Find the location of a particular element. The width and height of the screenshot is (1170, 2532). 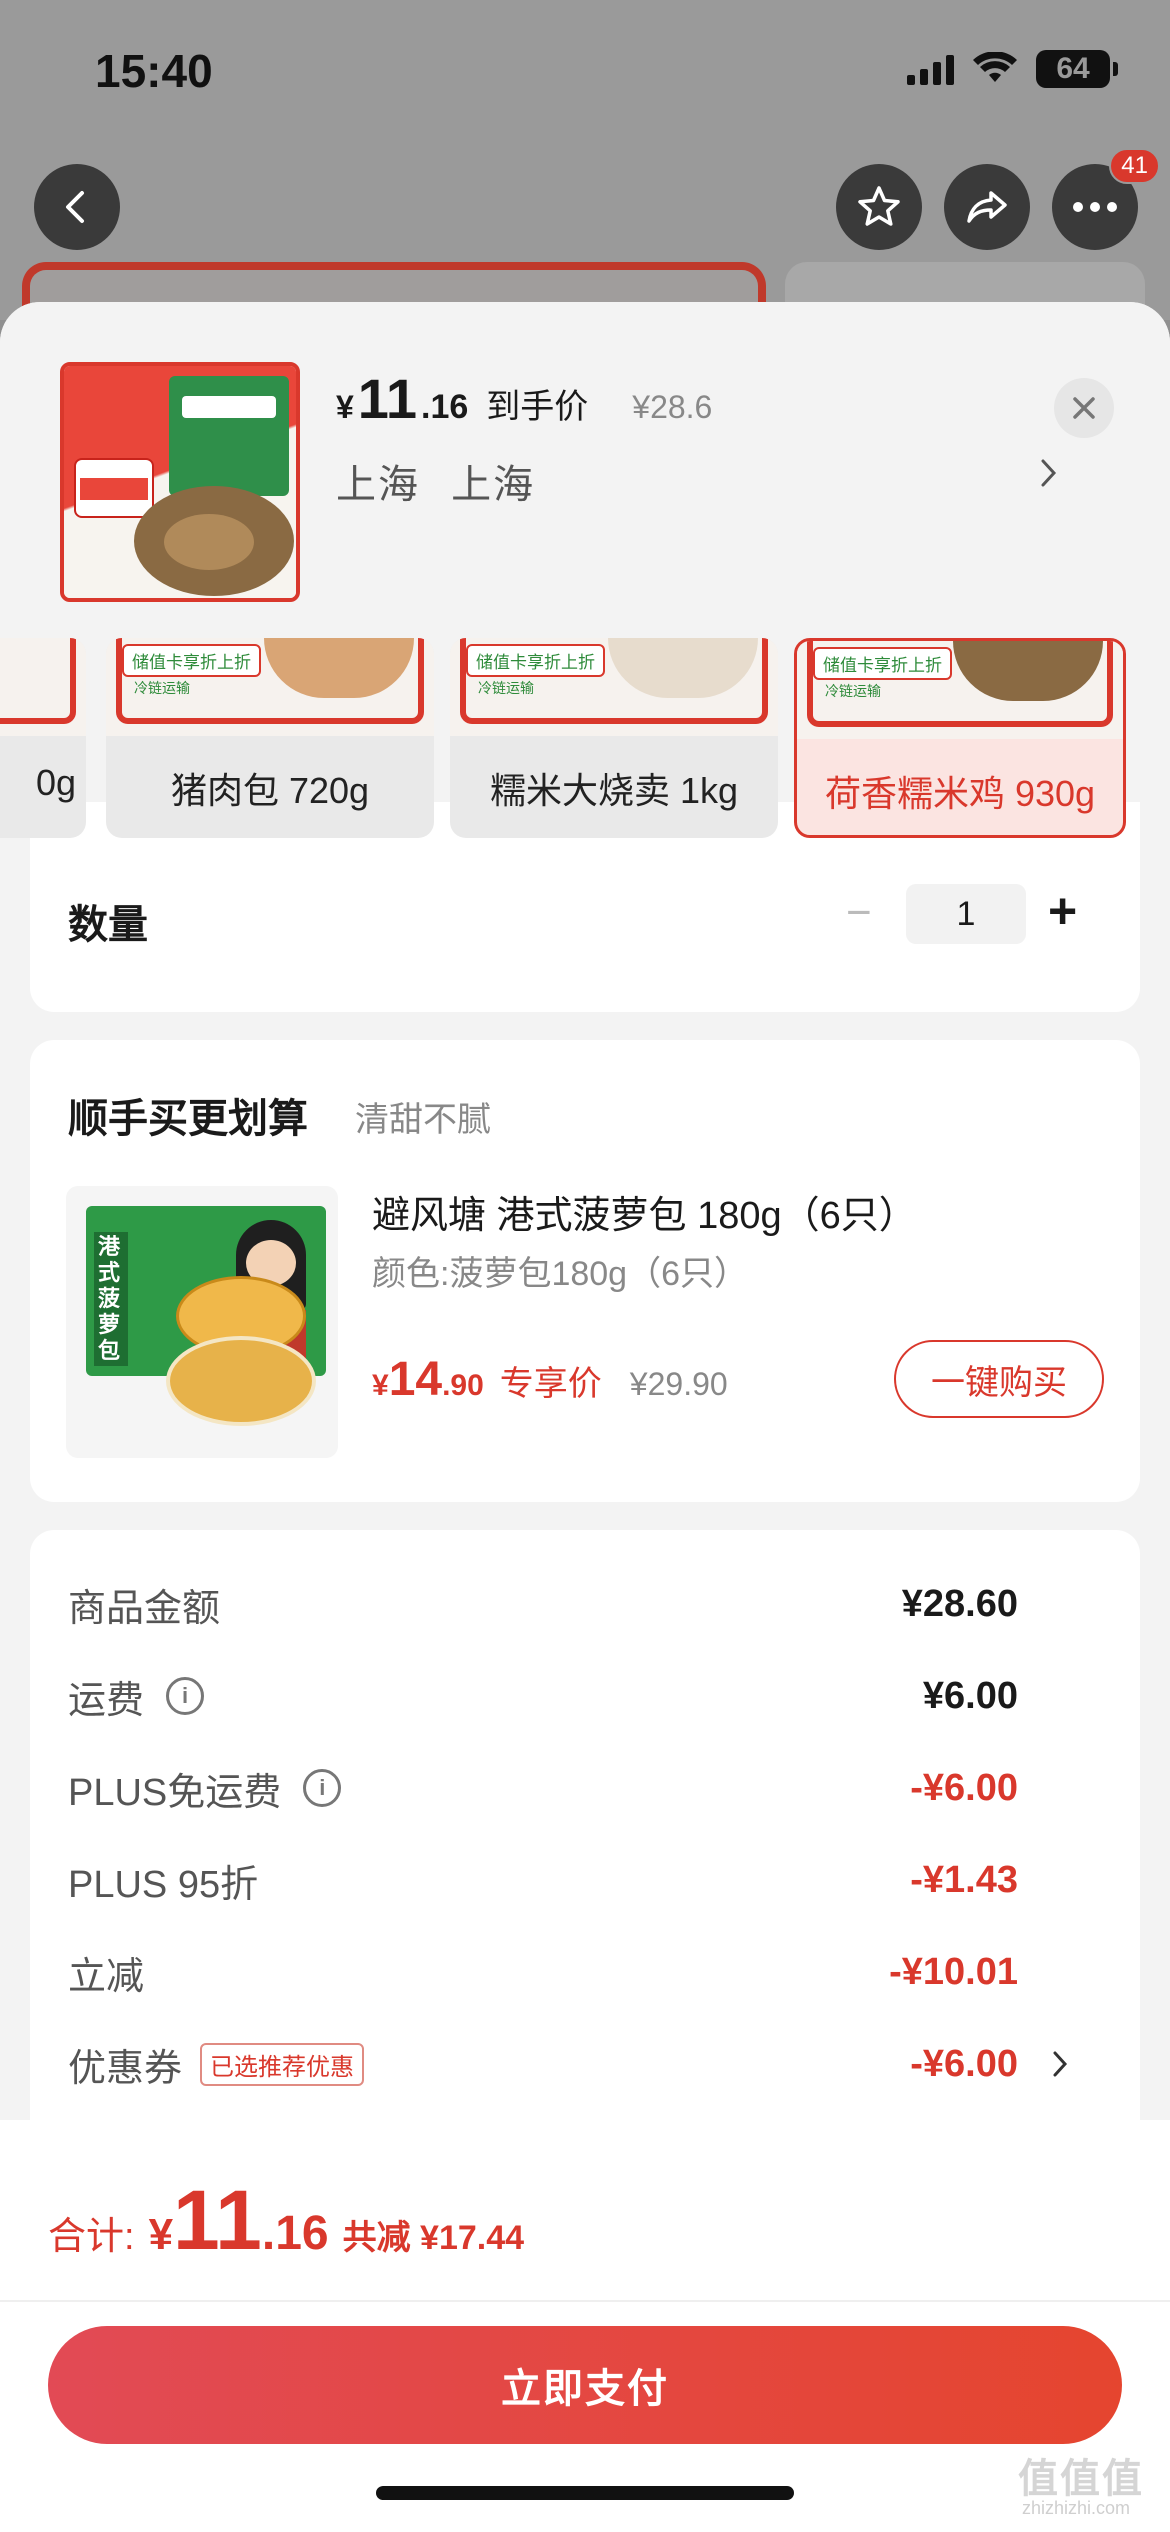

total-currency: ¥ is located at coordinates (161, 2234).